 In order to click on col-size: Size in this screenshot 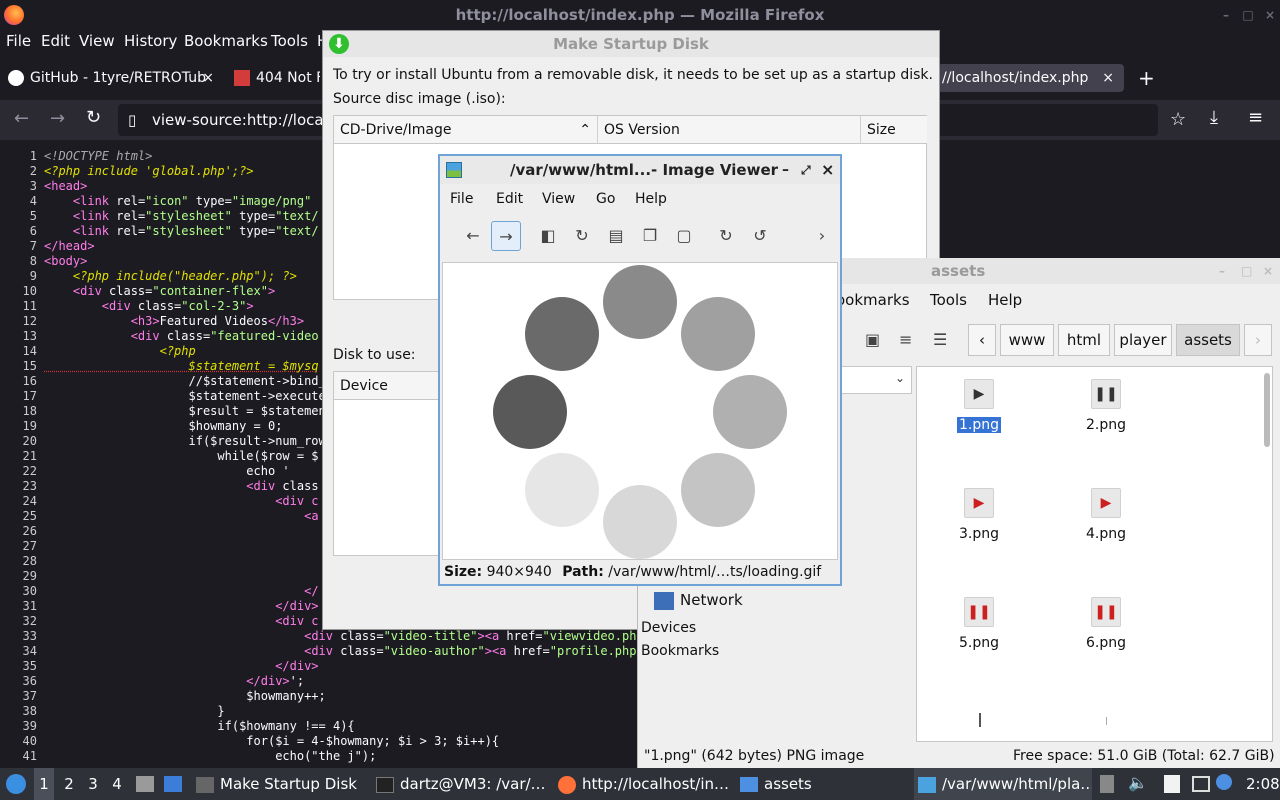, I will do `click(894, 130)`.